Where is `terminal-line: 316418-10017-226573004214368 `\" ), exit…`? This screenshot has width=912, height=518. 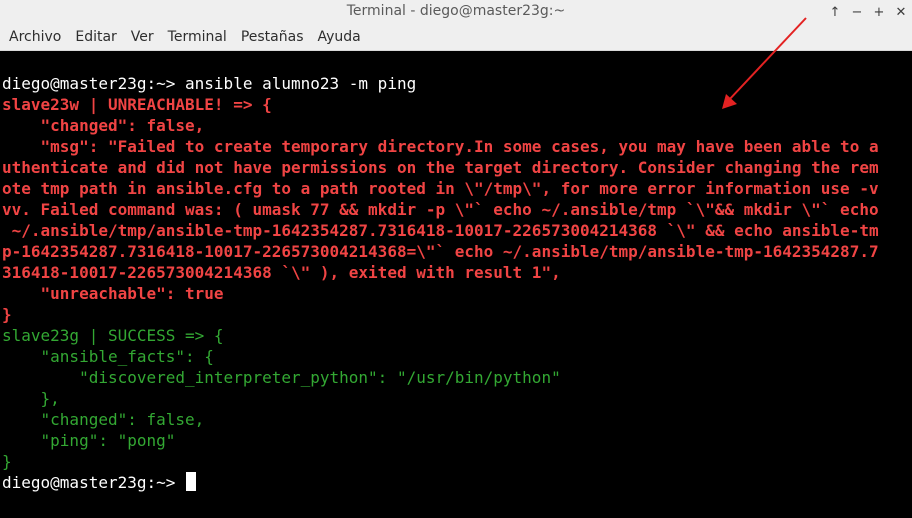
terminal-line: 316418-10017-226573004214368 `\" ), exit… is located at coordinates (281, 272).